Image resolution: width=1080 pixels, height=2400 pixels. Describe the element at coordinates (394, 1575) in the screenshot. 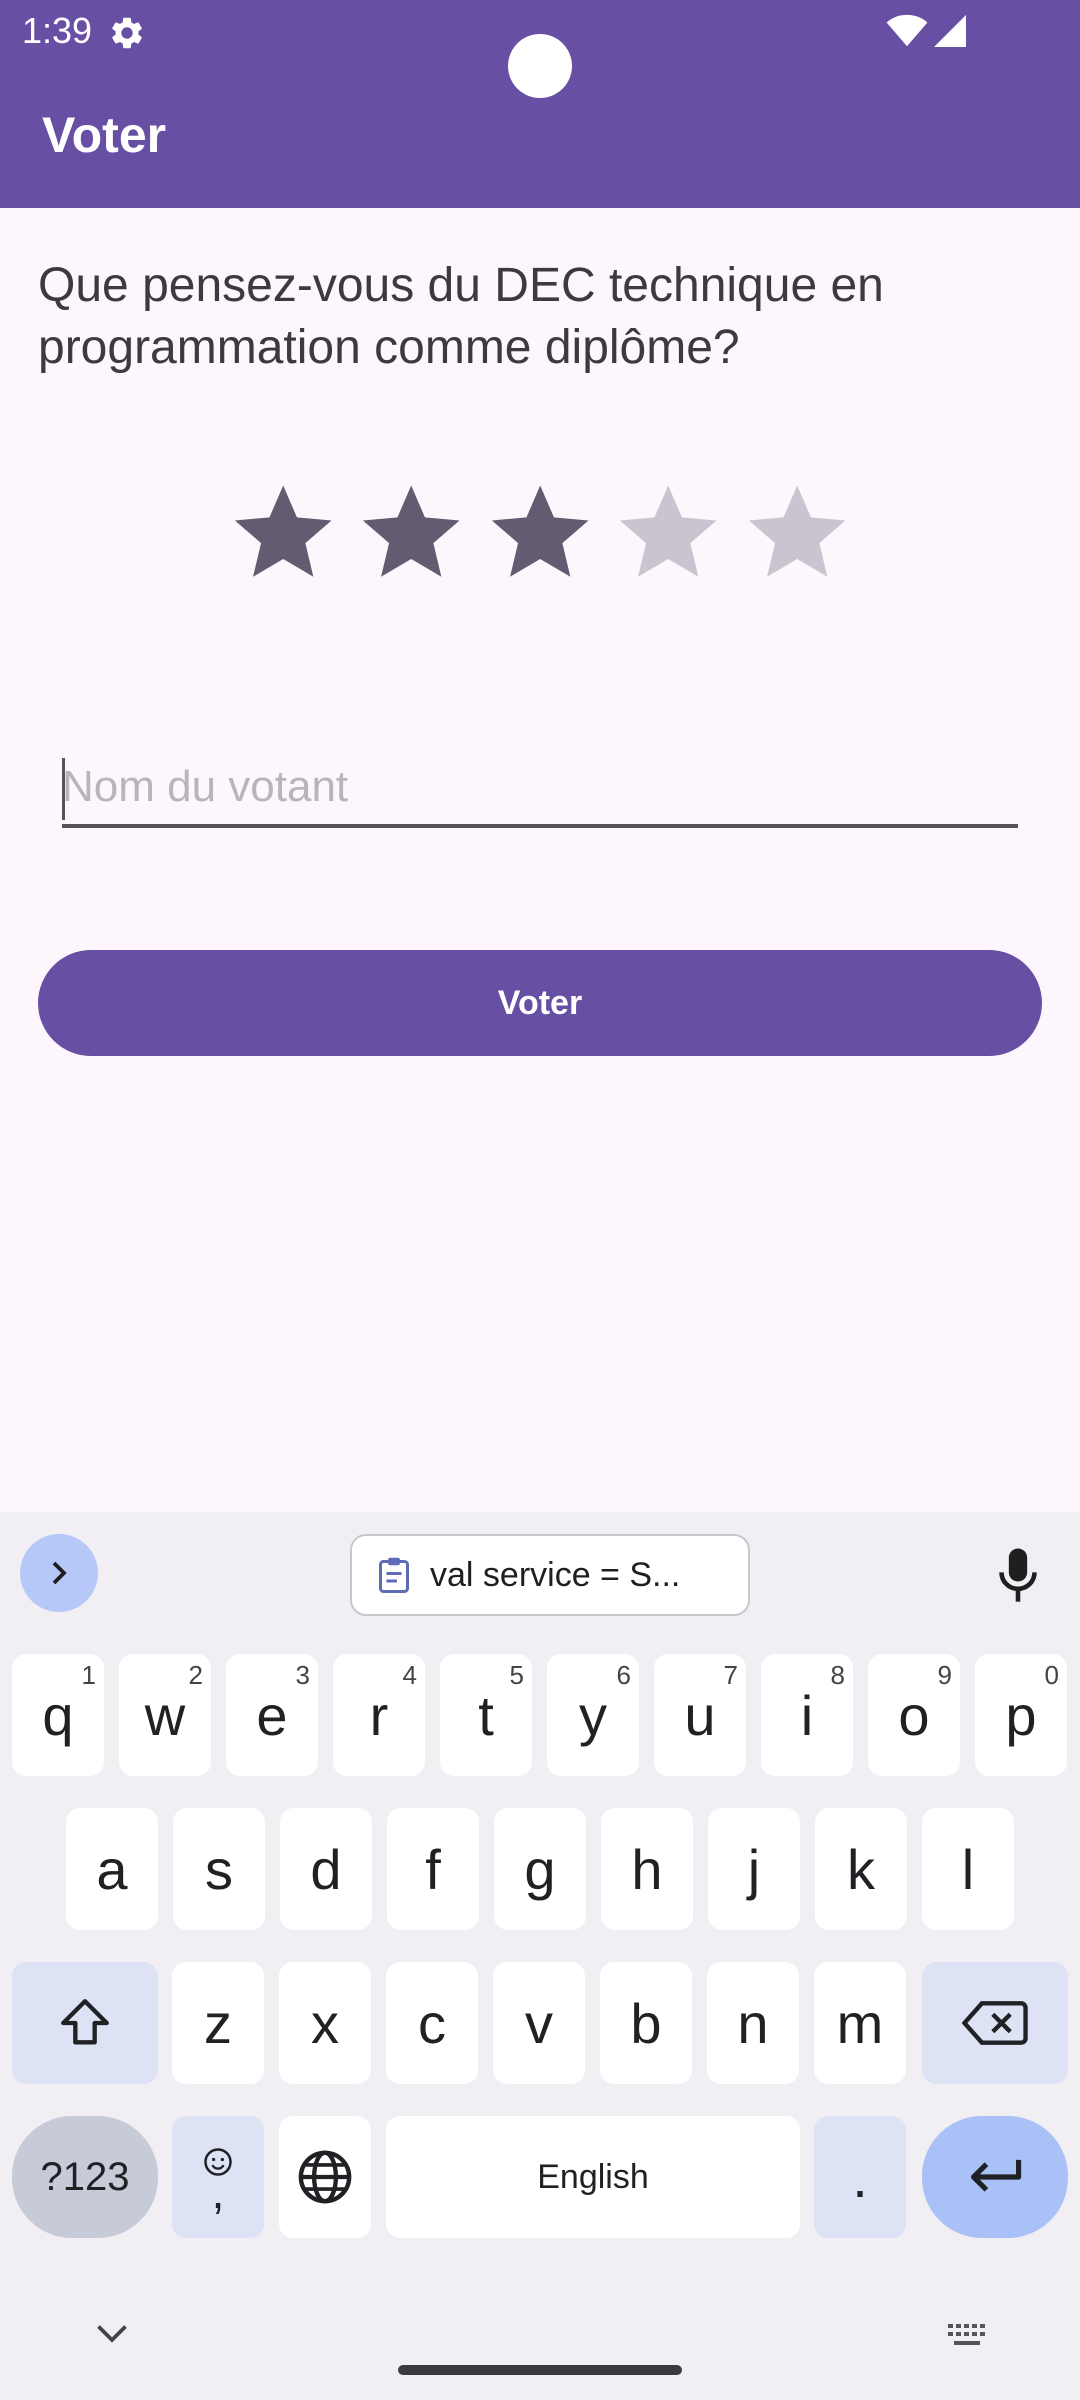

I see `clipboard-icon` at that location.